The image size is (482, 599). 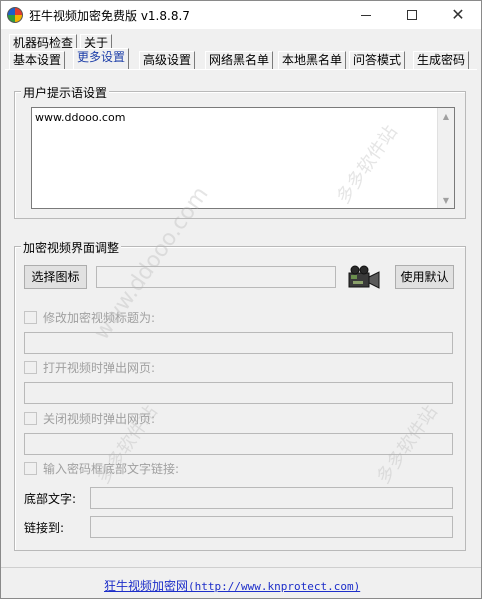 I want to click on video-title-field, so click(x=238, y=343).